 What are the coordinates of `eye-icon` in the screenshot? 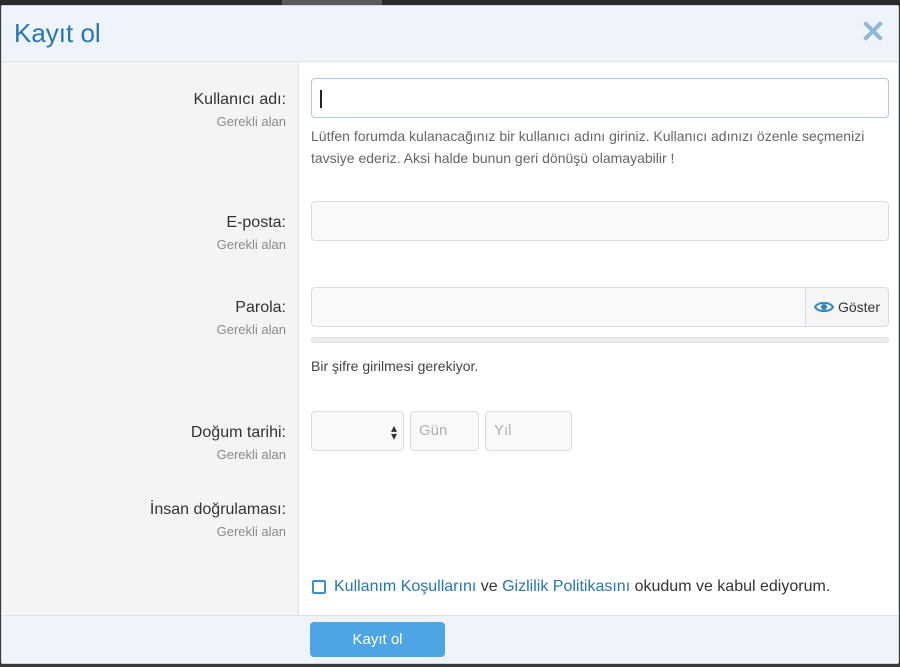 It's located at (823, 307).